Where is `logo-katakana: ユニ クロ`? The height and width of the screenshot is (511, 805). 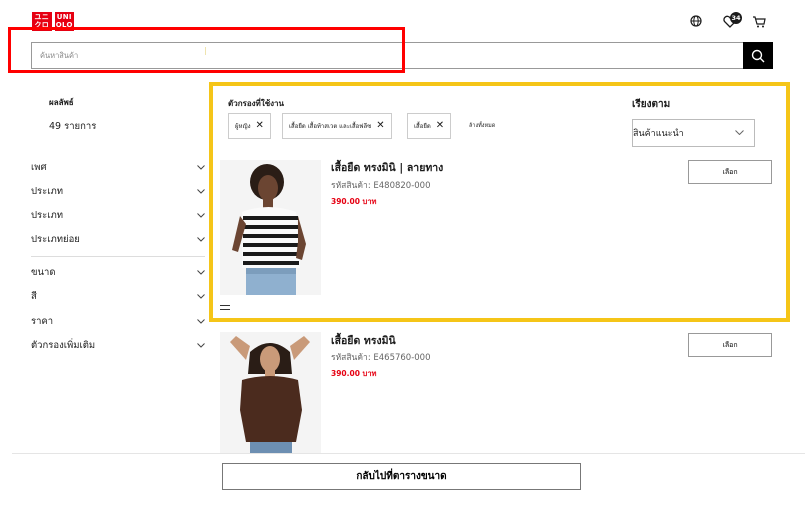
logo-katakana: ユニ クロ is located at coordinates (42, 21).